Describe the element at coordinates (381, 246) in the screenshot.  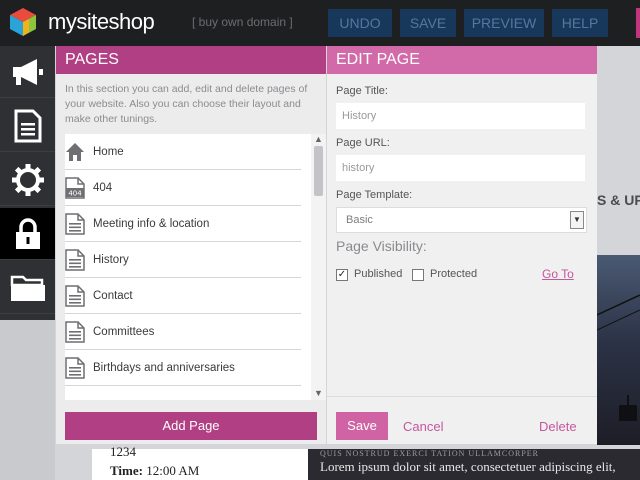
I see `visibility-heading: Page Visibility:` at that location.